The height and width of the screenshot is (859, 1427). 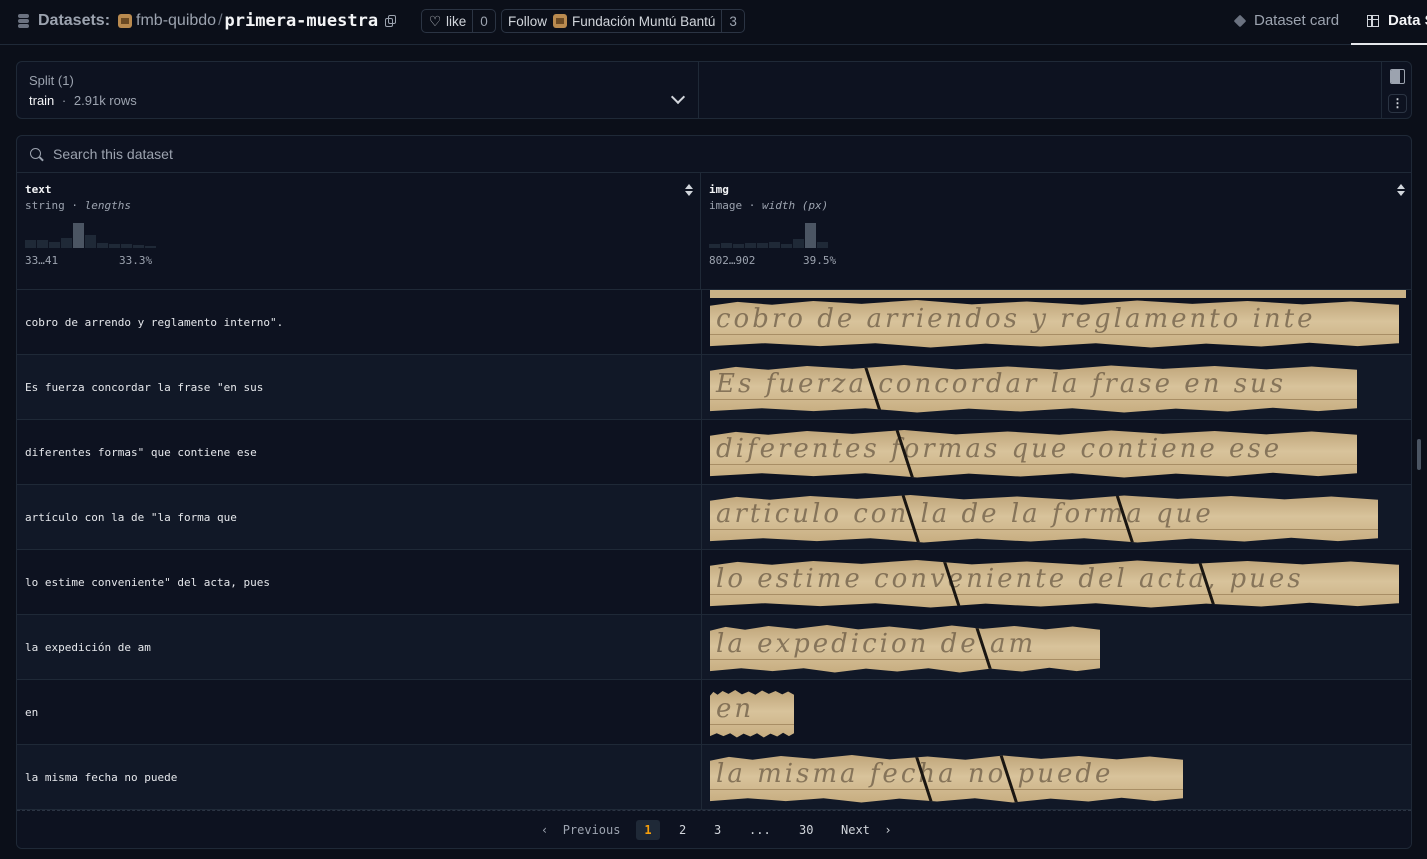 I want to click on breadcrumb: Datasets: fmb-quibdo / primera-muestra, so click(x=207, y=21).